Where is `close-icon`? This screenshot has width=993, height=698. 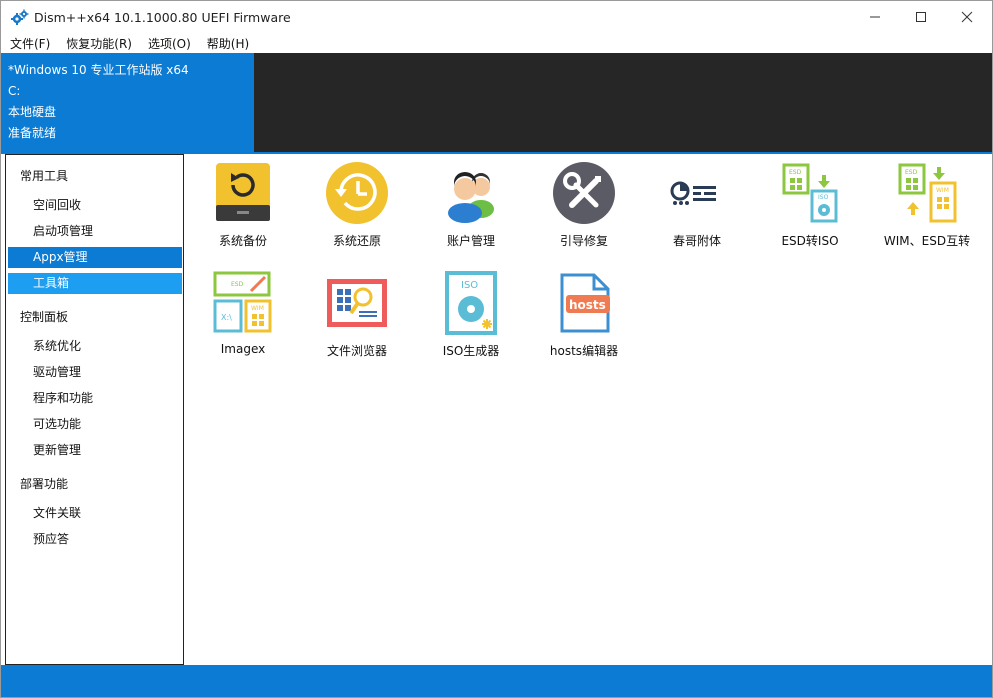
close-icon is located at coordinates (967, 17).